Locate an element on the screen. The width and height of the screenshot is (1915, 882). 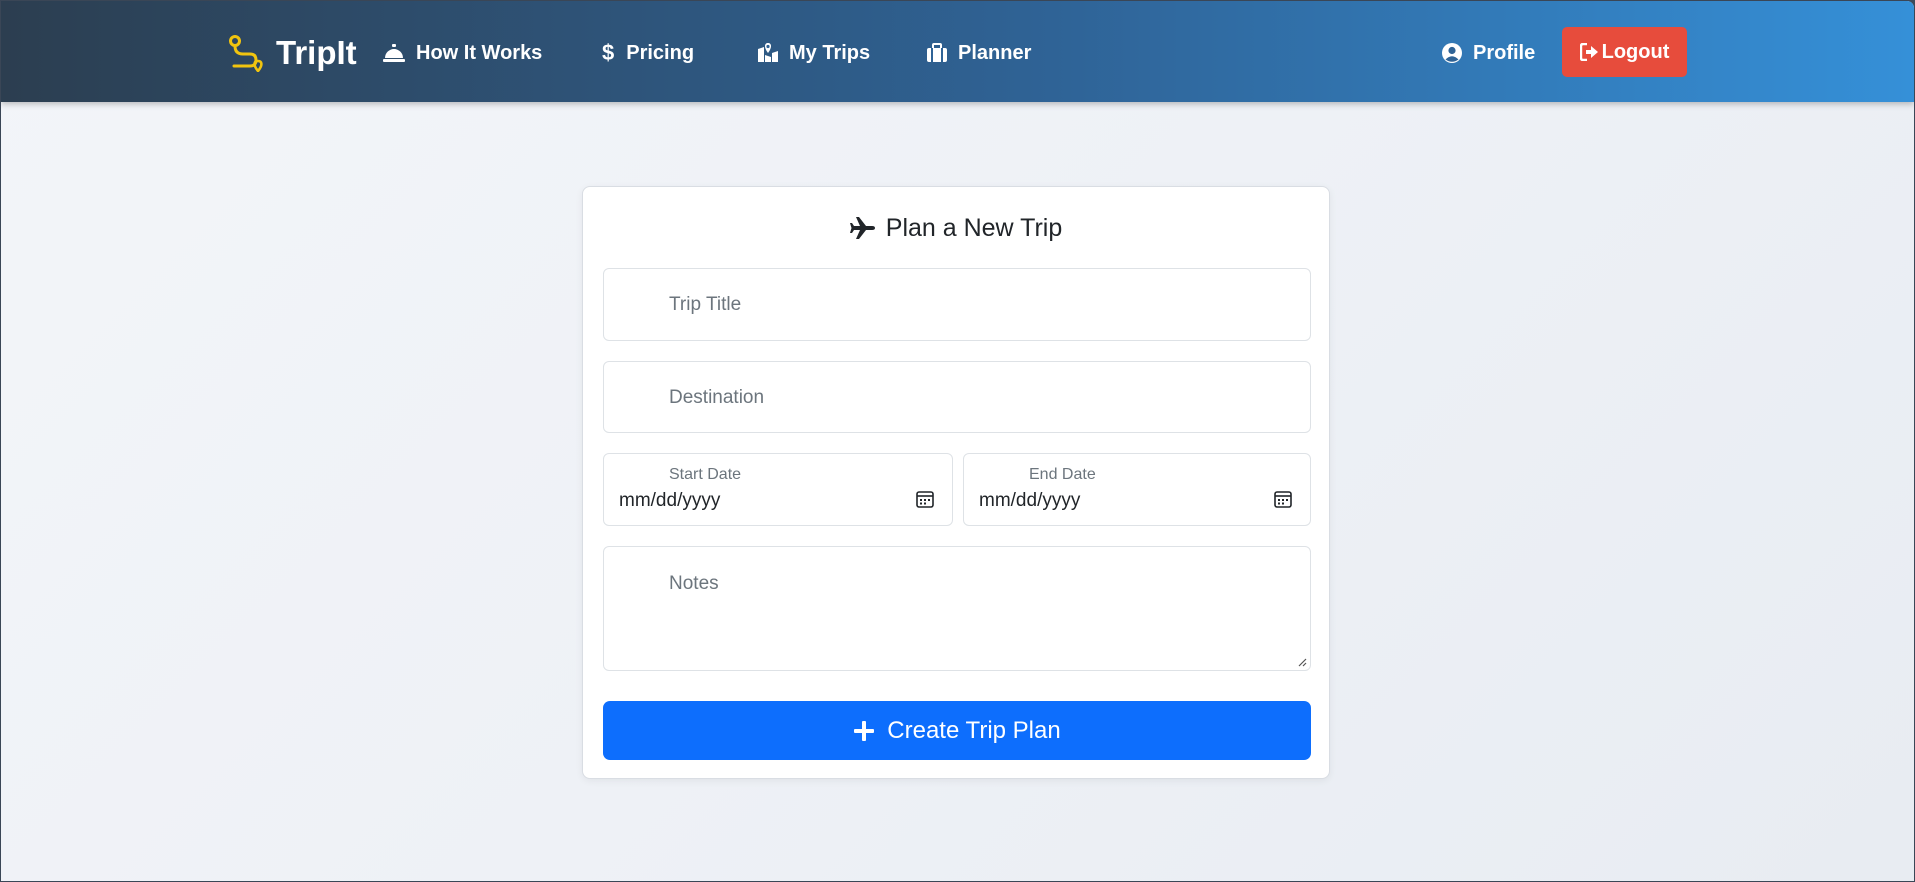
logout-button: Logout is located at coordinates (1624, 52).